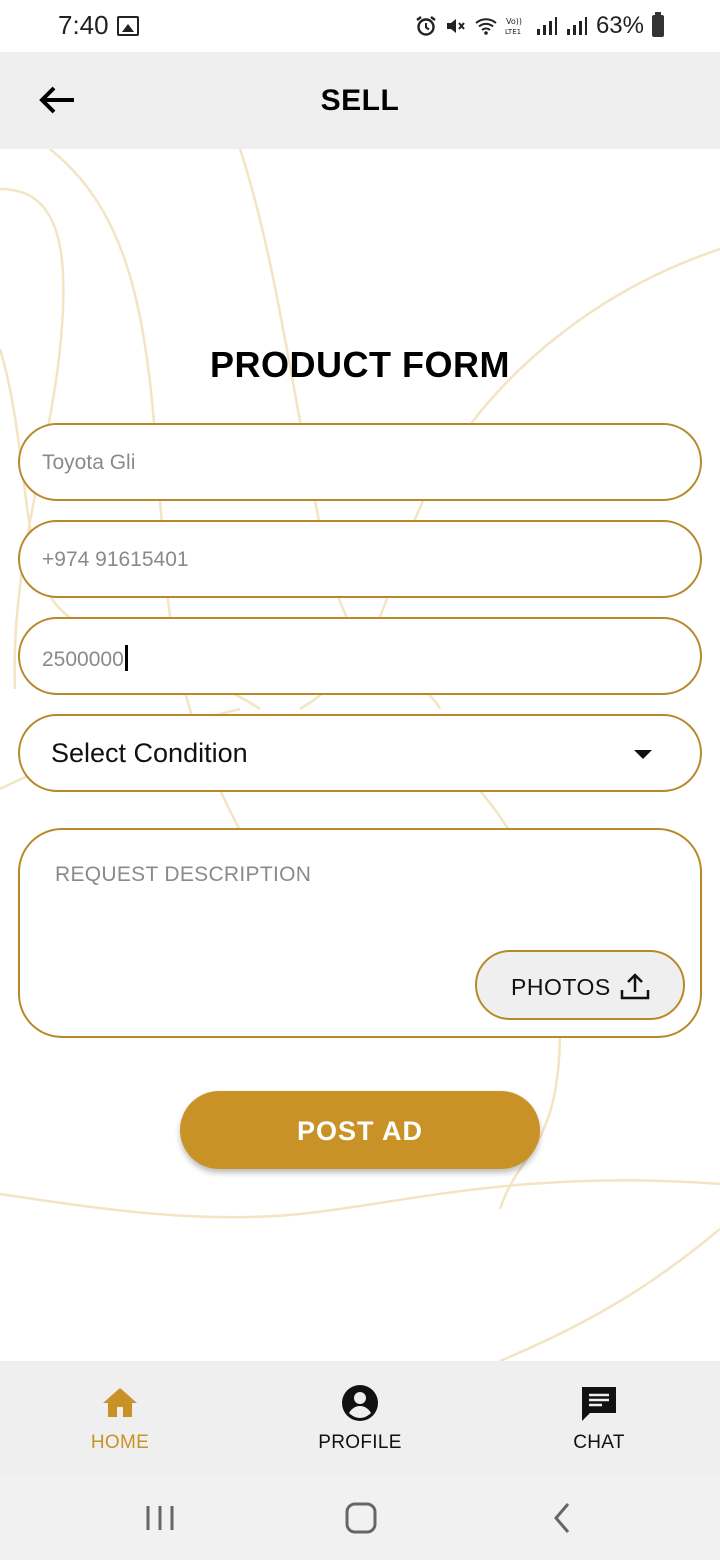 The image size is (720, 1560). Describe the element at coordinates (83, 25) in the screenshot. I see `status-time: 7:40` at that location.